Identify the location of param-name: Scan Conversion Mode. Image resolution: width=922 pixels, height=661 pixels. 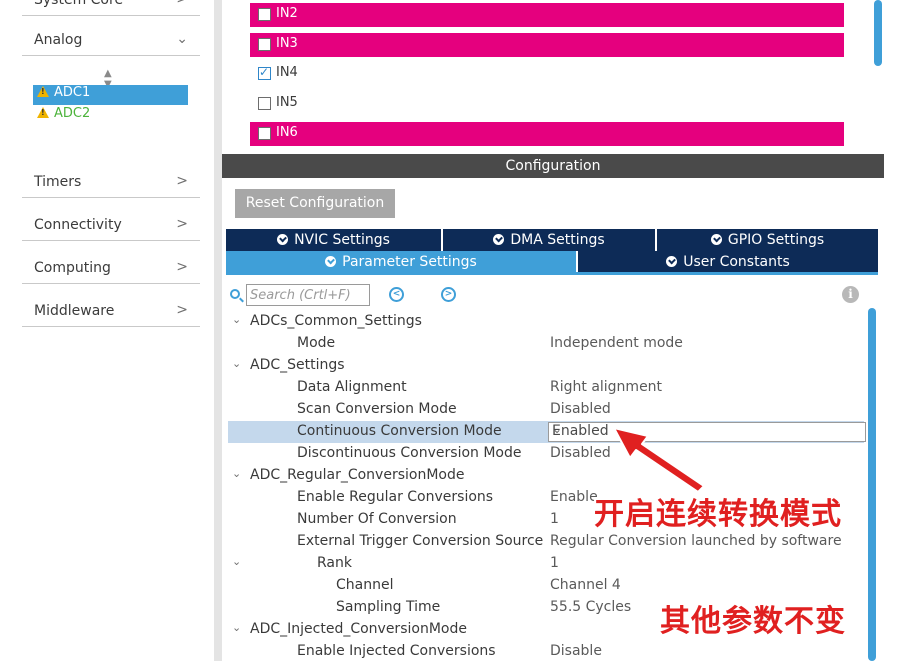
(377, 409).